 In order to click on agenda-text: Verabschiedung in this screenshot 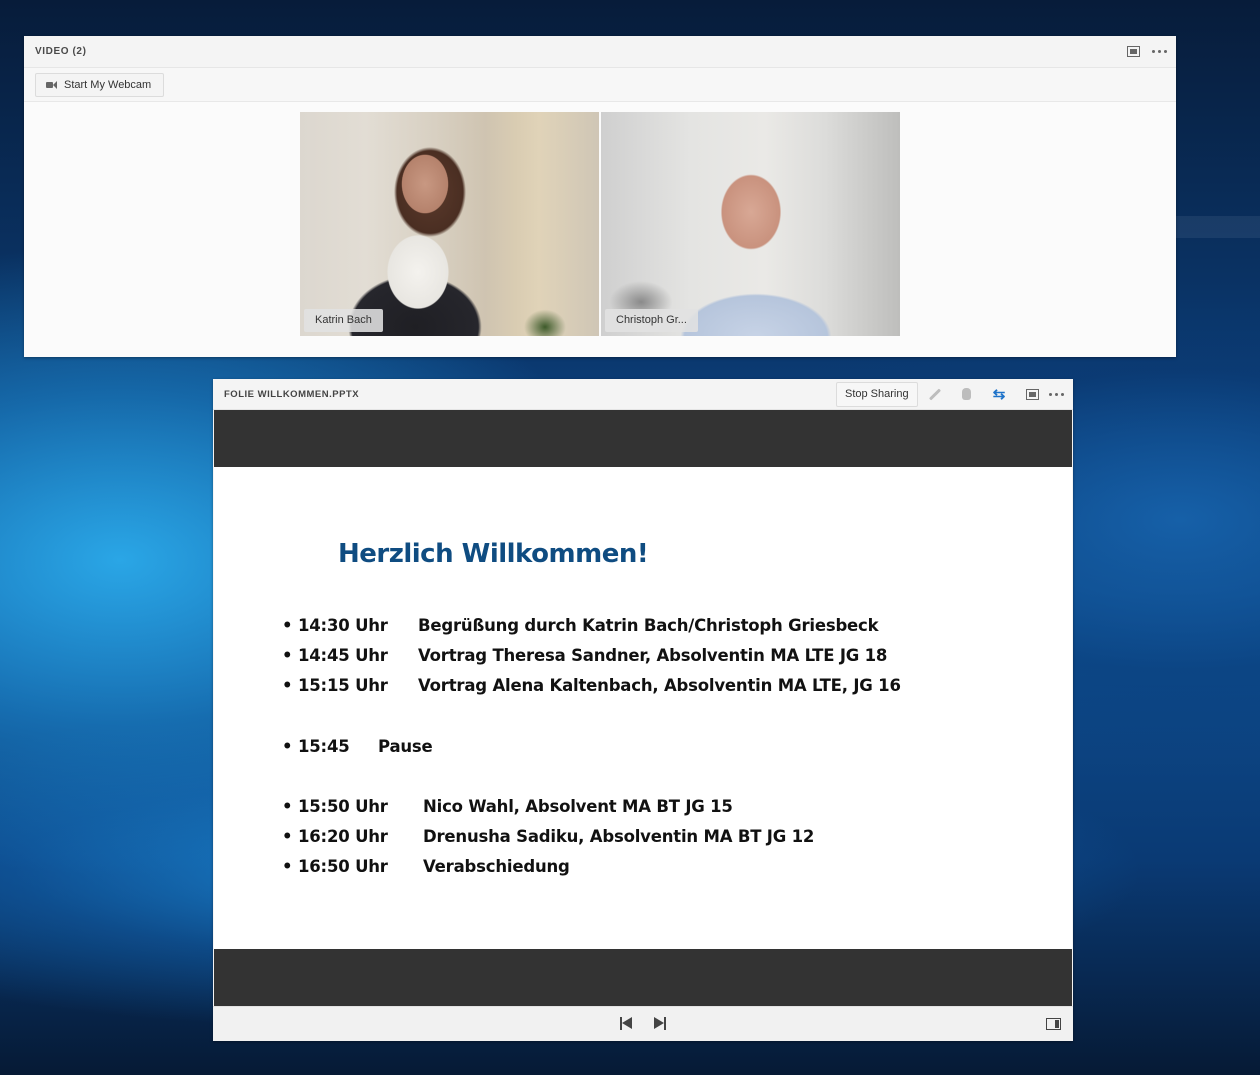, I will do `click(496, 866)`.